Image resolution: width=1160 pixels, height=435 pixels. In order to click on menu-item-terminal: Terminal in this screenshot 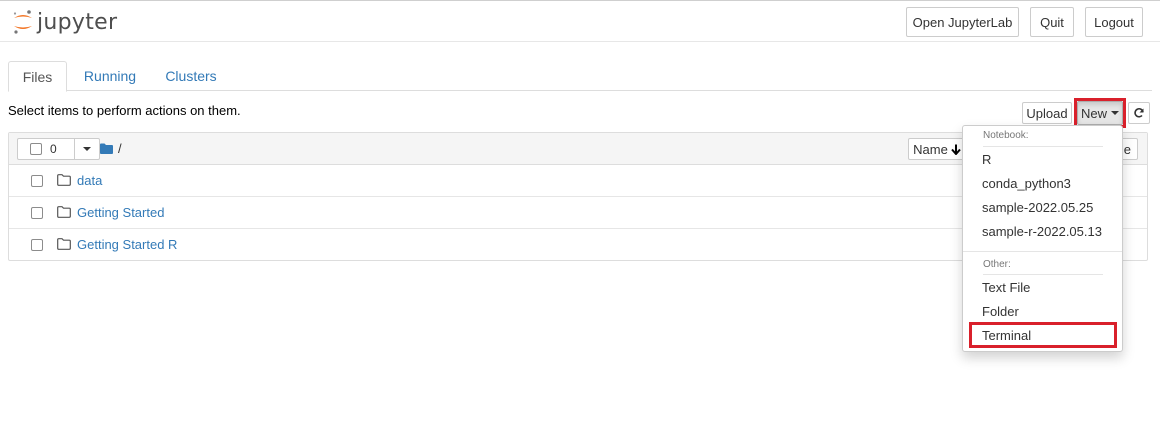, I will do `click(1006, 335)`.